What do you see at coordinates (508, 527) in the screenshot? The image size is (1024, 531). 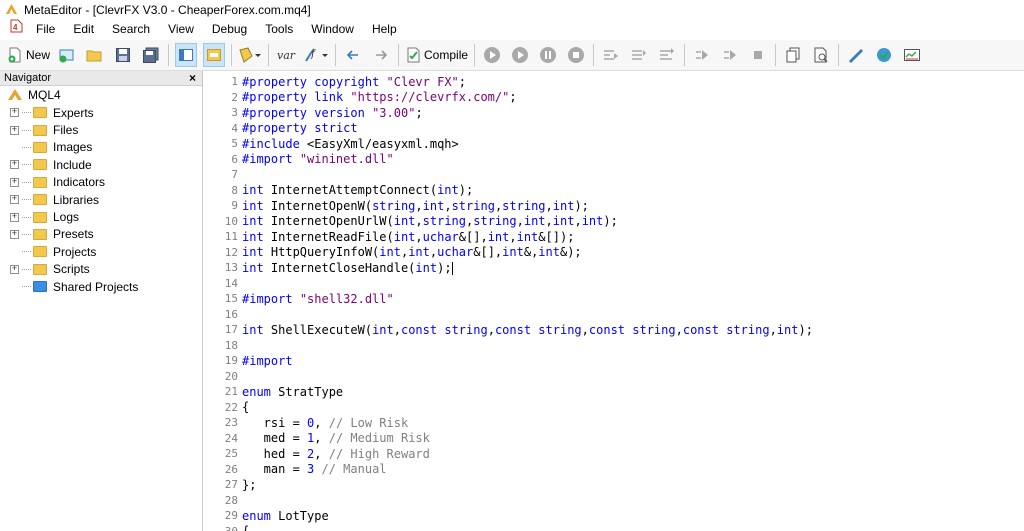 I see `code-line: 30{` at bounding box center [508, 527].